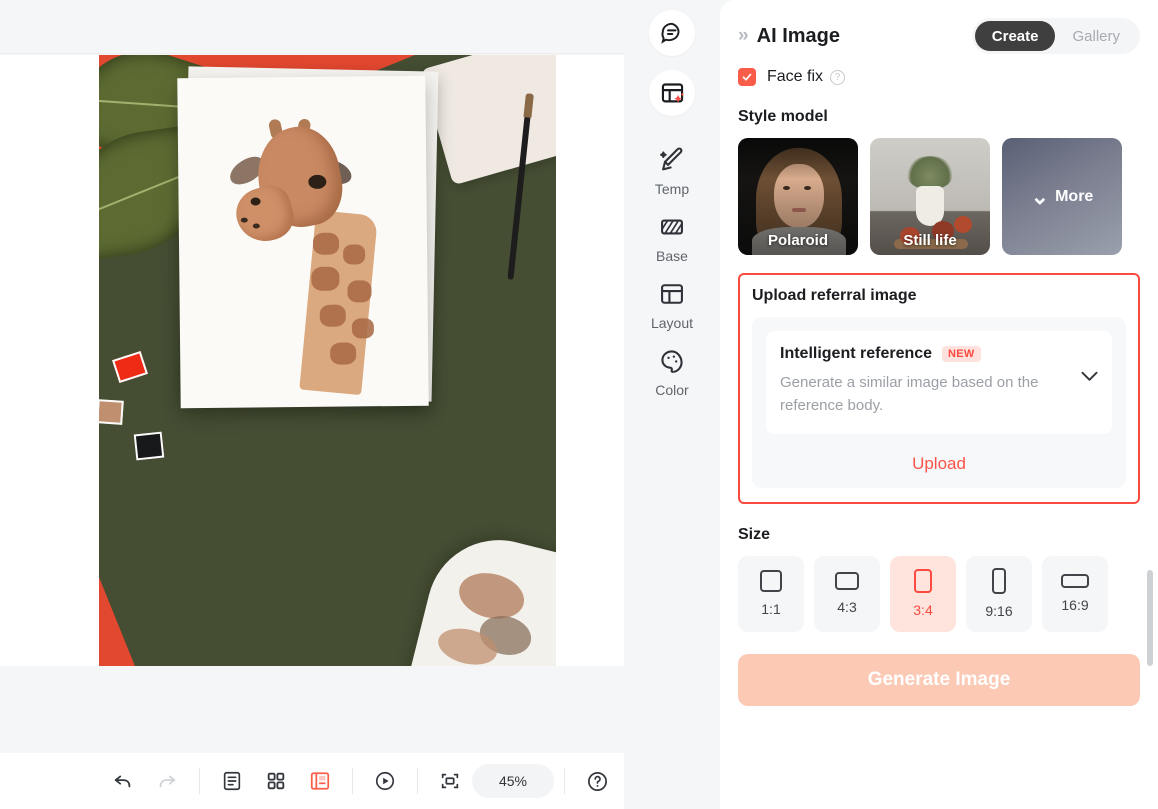  I want to click on tab-create: Create, so click(1015, 36).